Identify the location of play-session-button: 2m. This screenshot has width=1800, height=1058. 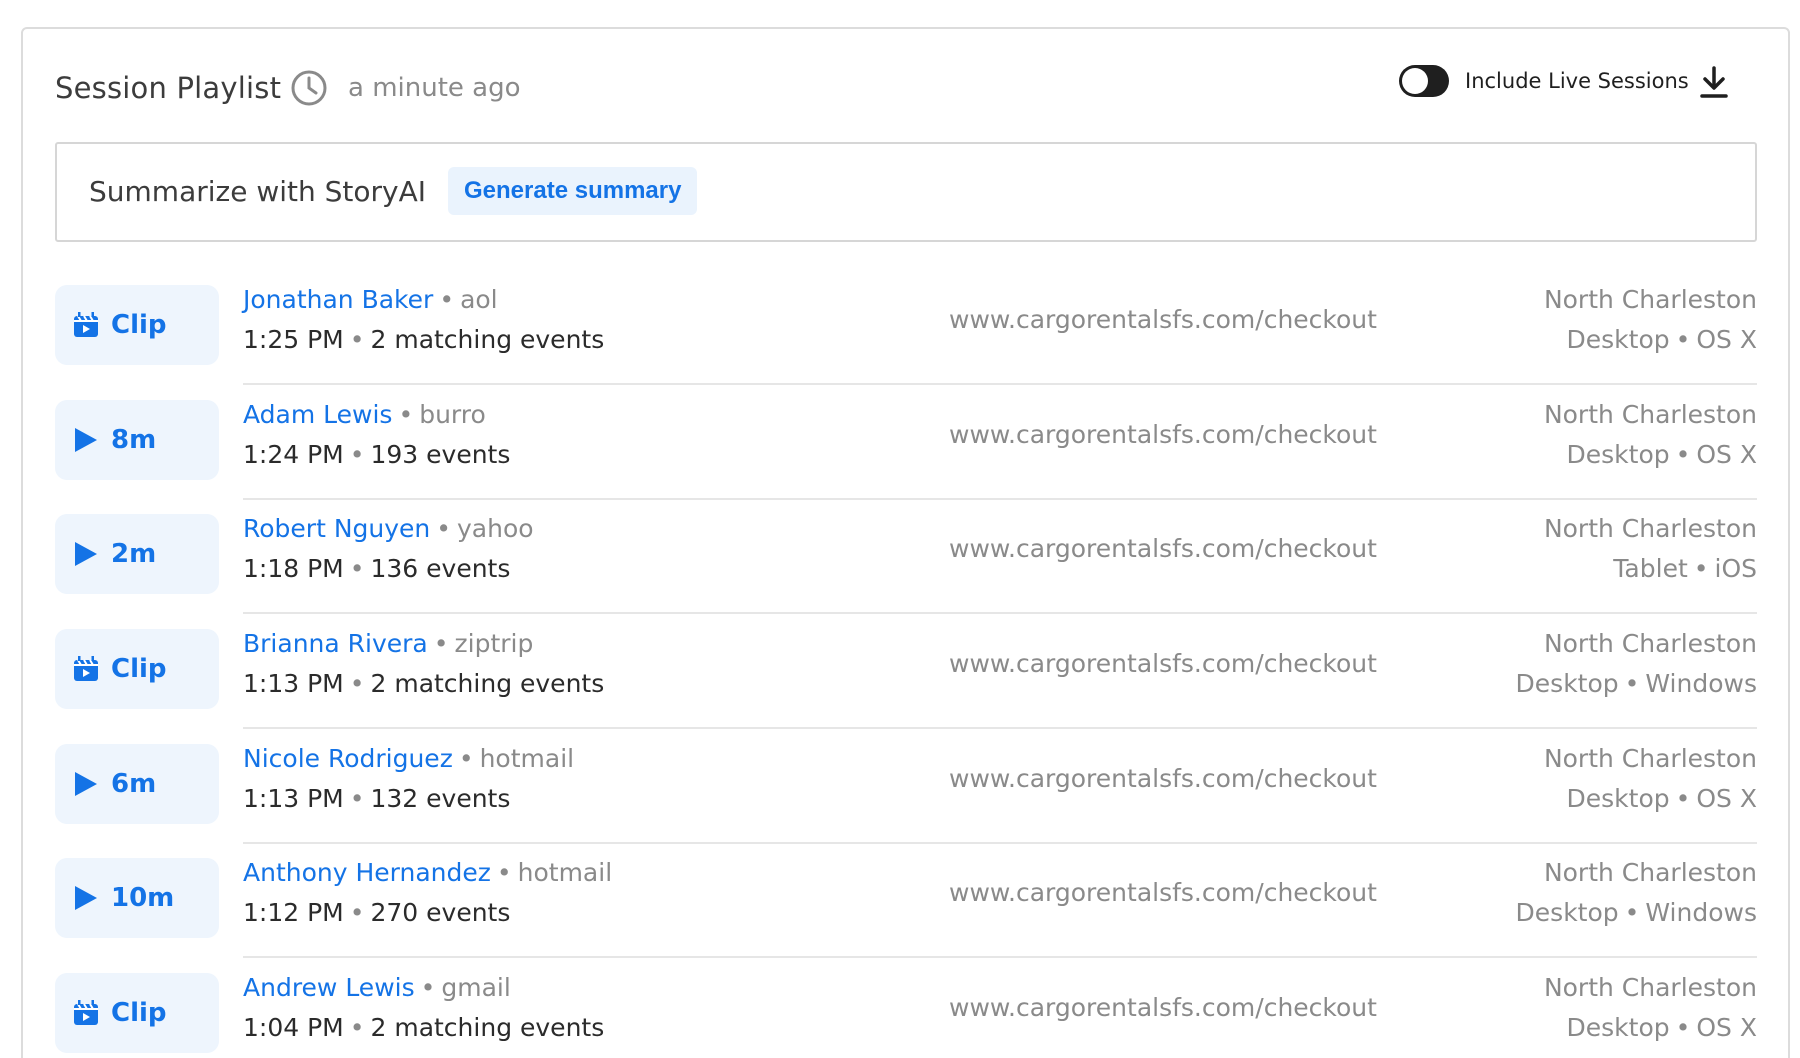
(137, 554).